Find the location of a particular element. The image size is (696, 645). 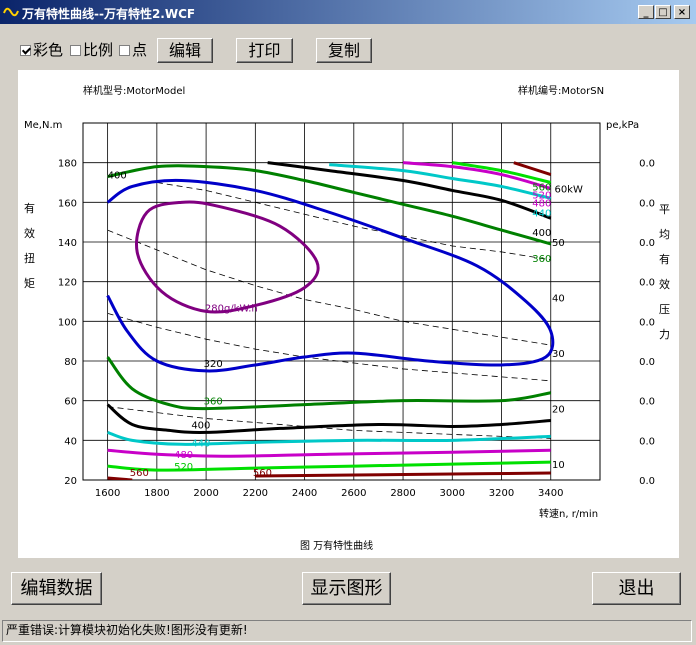

x-tick-label: 2200 is located at coordinates (255, 493).